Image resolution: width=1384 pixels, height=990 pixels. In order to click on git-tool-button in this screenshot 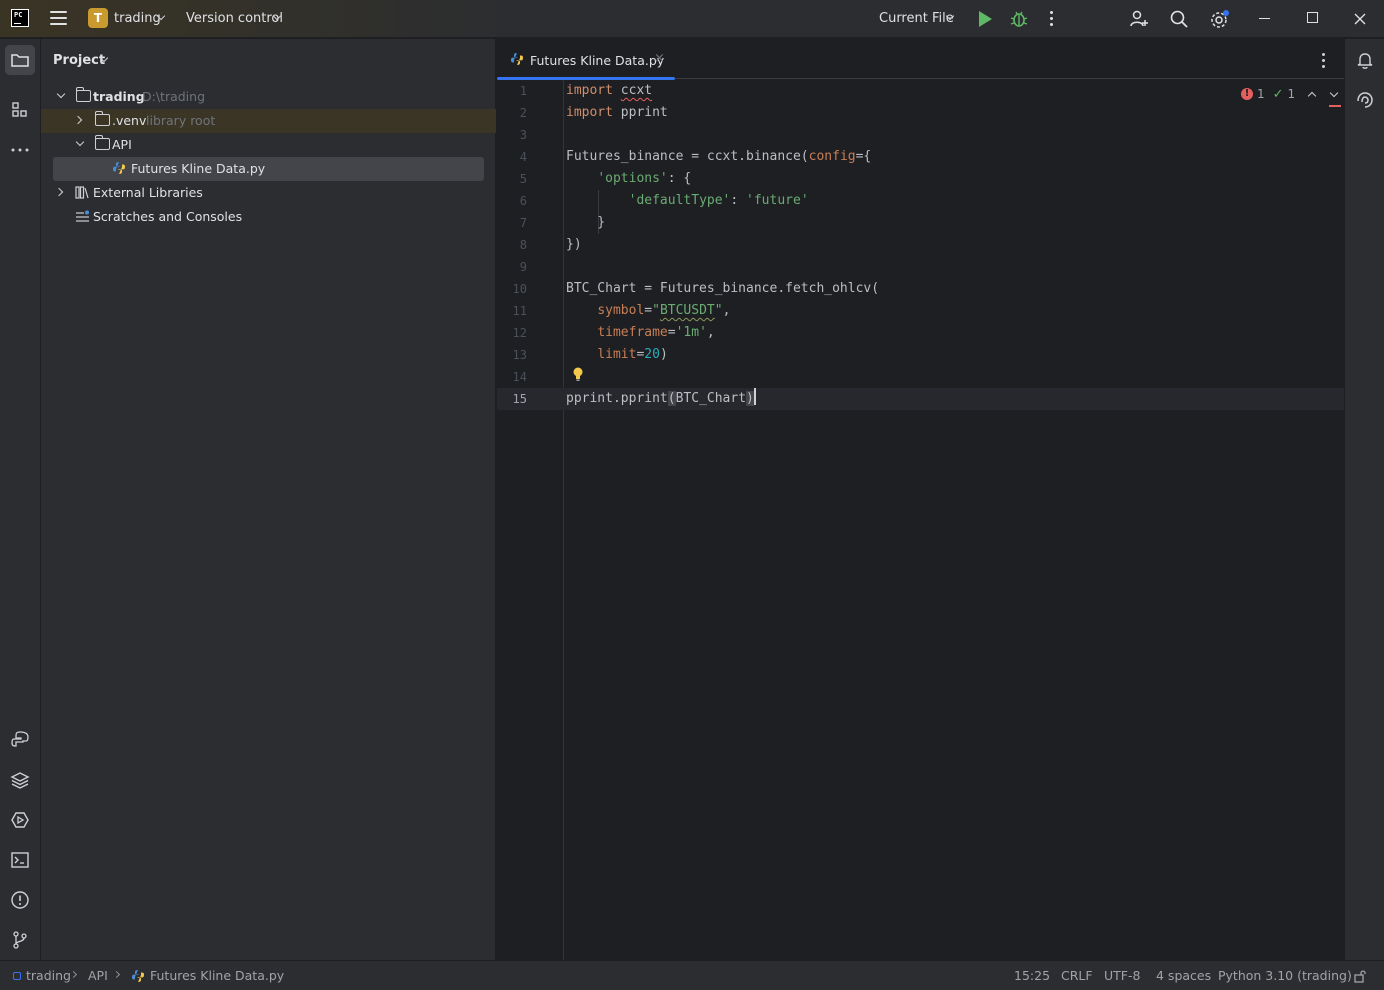, I will do `click(20, 940)`.